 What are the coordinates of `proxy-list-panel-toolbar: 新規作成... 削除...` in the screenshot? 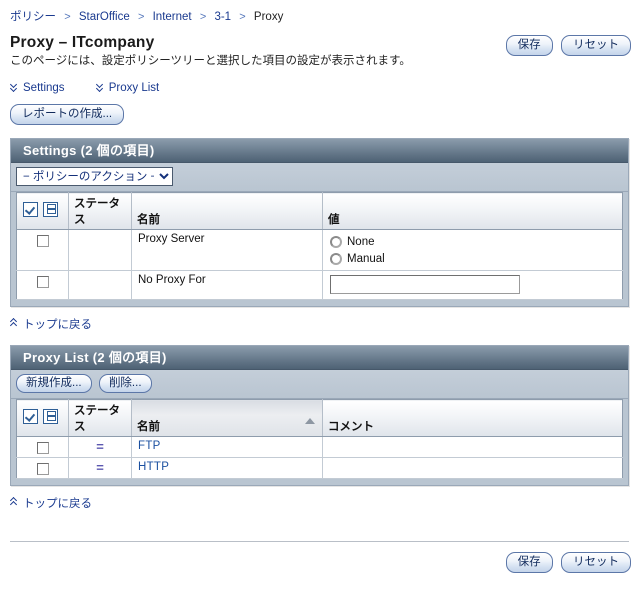 It's located at (319, 384).